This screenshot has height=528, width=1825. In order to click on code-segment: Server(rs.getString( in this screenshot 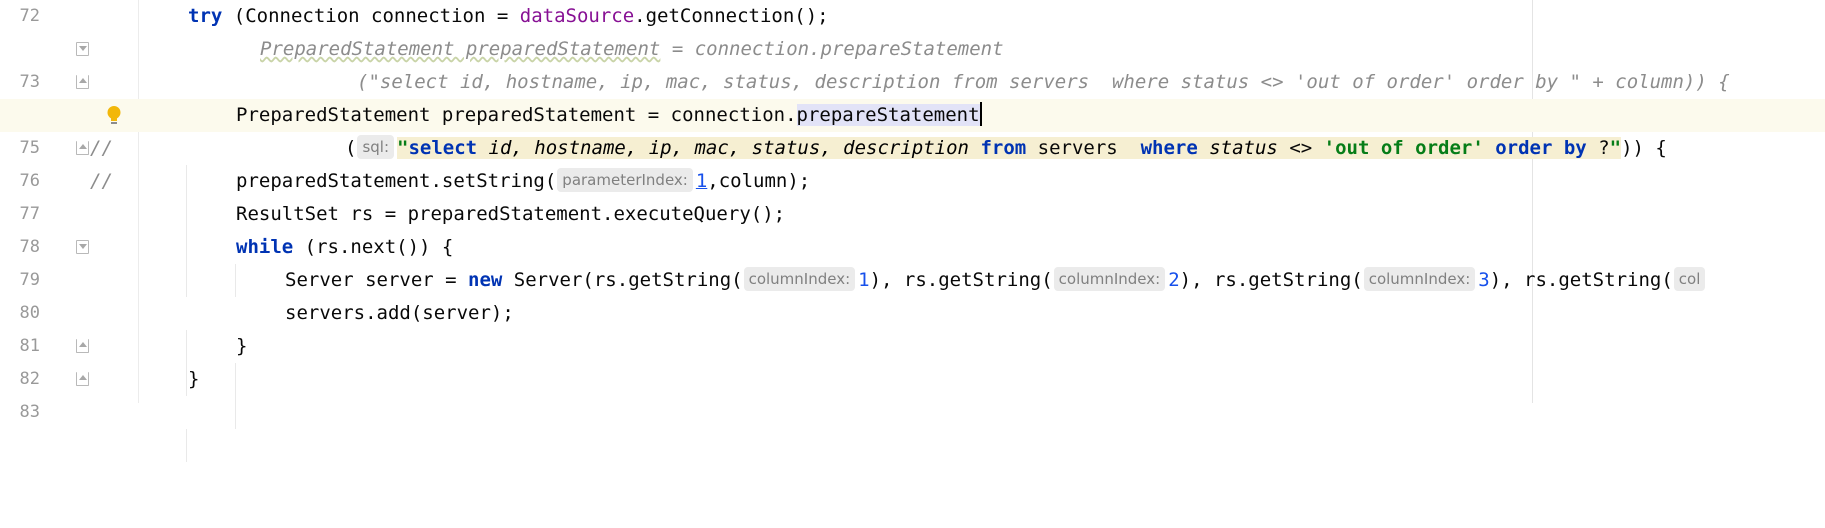, I will do `click(622, 280)`.